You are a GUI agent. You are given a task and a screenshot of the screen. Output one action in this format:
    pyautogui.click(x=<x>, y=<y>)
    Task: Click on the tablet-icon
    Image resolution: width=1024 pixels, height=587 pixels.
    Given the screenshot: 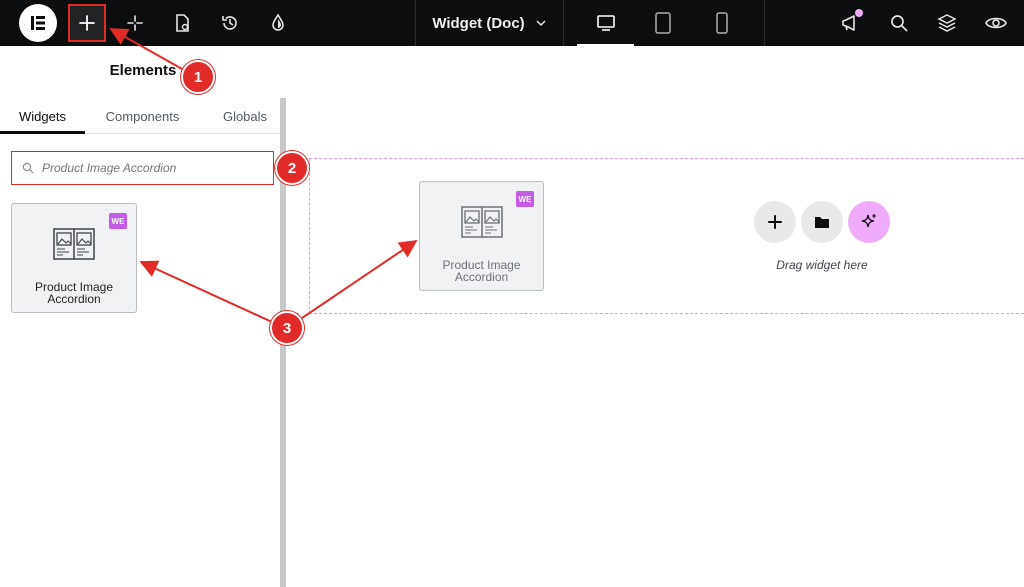 What is the action you would take?
    pyautogui.click(x=663, y=23)
    